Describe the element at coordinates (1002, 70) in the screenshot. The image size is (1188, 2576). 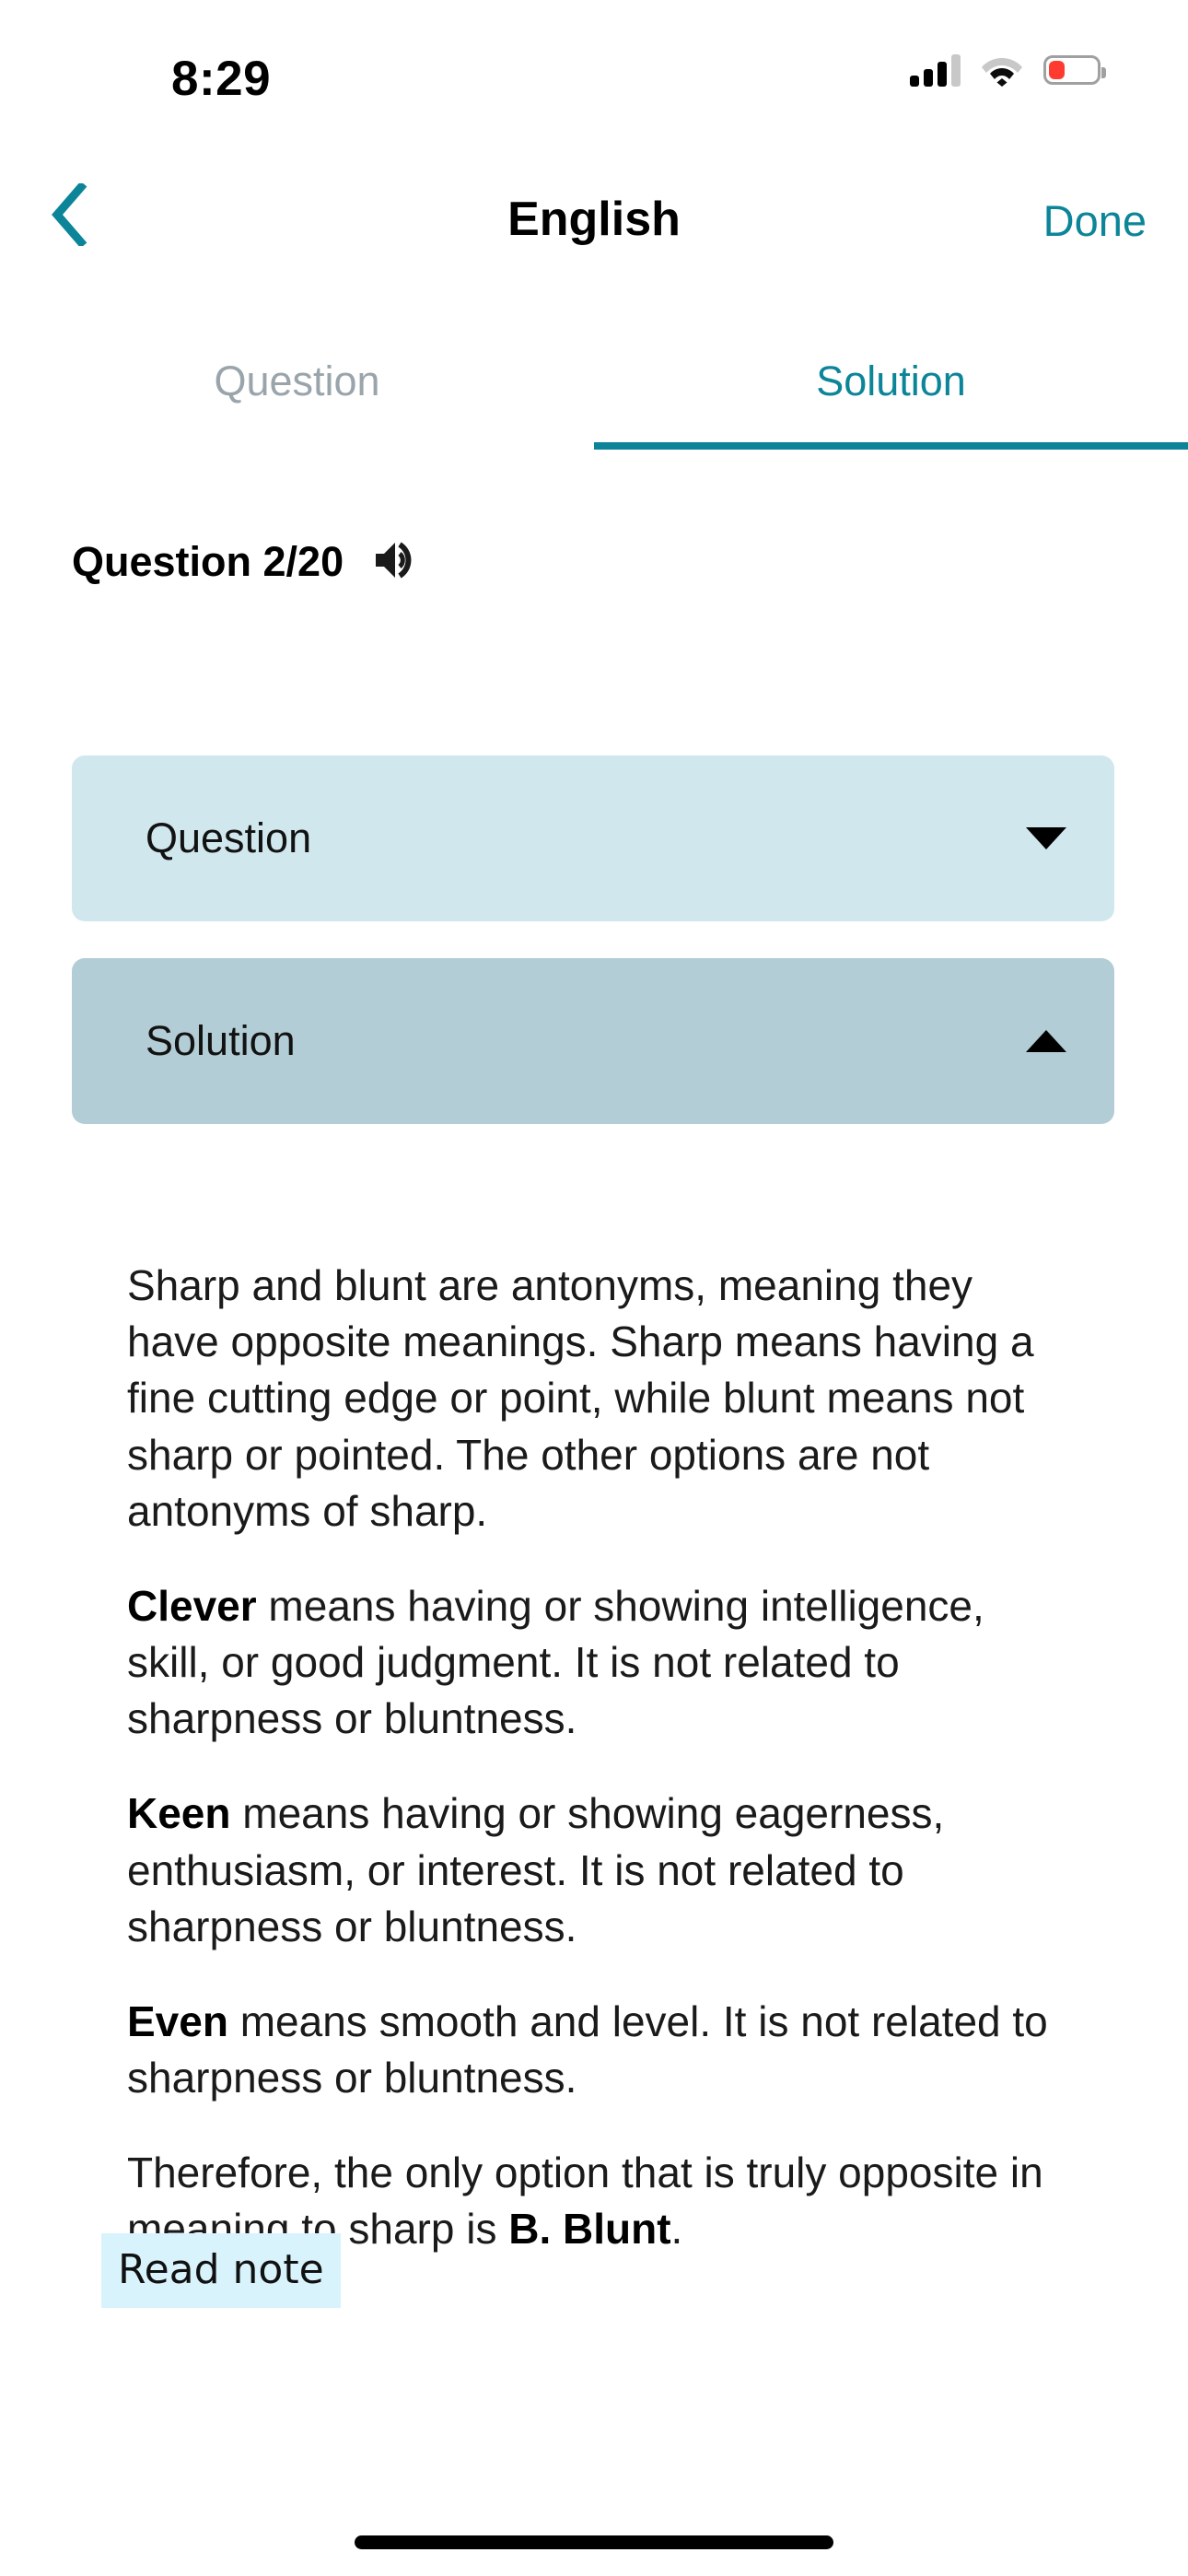
I see `wifi-icon` at that location.